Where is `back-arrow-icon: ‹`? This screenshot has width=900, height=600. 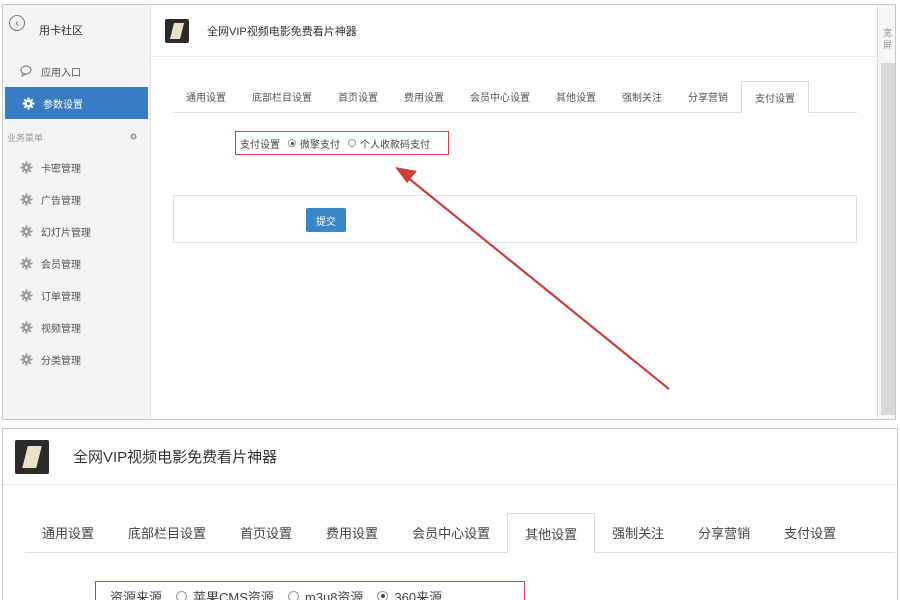
back-arrow-icon: ‹ is located at coordinates (17, 23).